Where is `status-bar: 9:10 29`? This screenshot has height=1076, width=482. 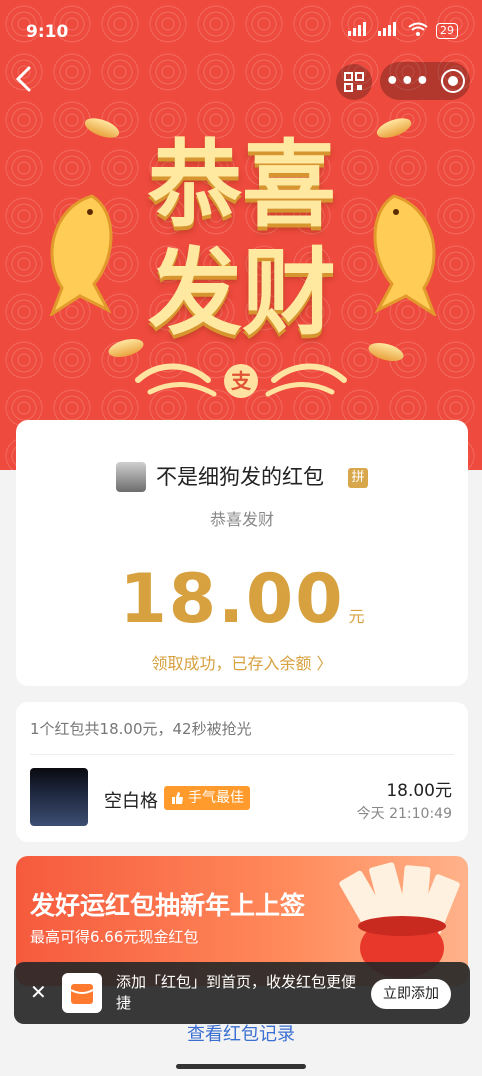 status-bar: 9:10 29 is located at coordinates (241, 30).